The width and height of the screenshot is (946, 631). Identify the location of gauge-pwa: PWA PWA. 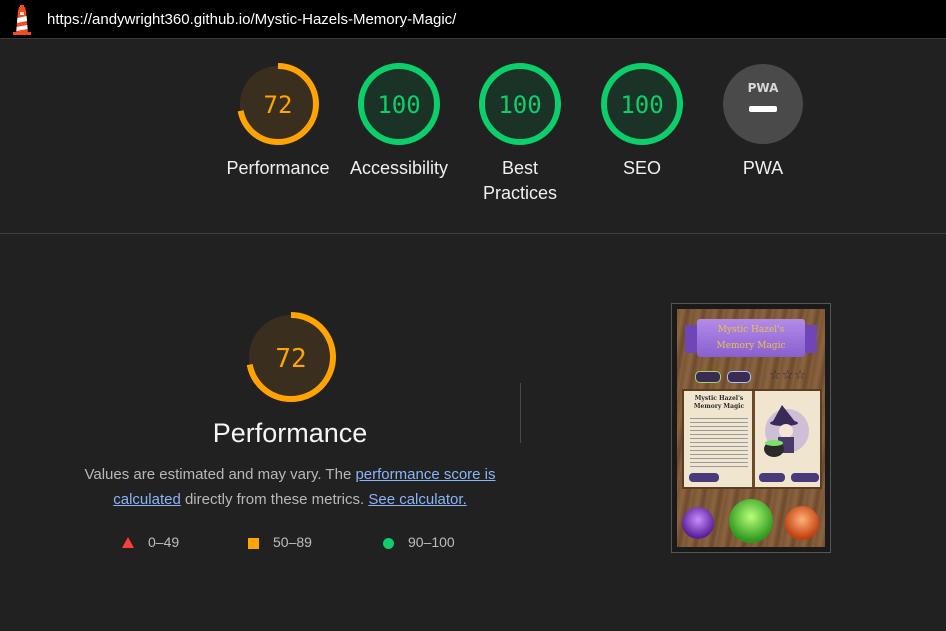
(763, 121).